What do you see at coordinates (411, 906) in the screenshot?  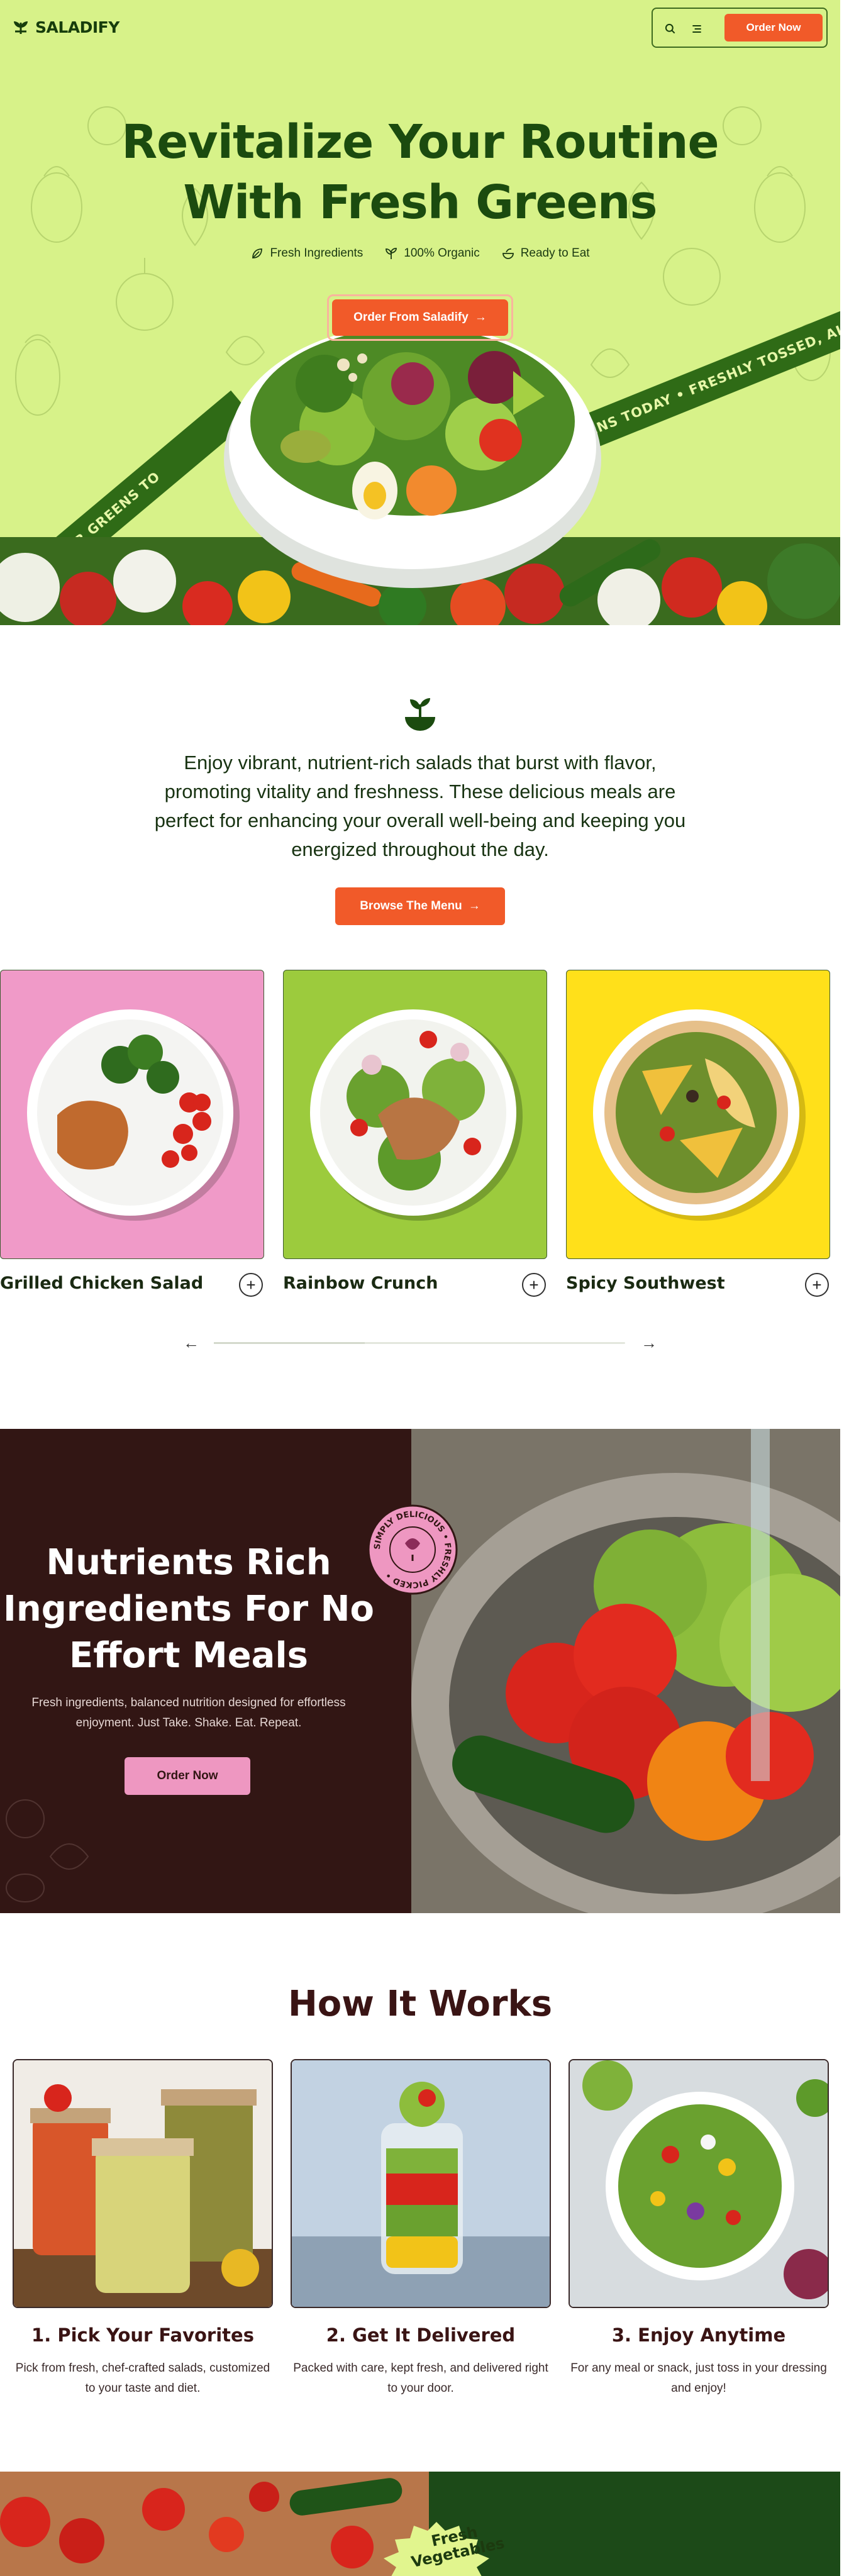 I see `browse-menu-label: Browse The Menu` at bounding box center [411, 906].